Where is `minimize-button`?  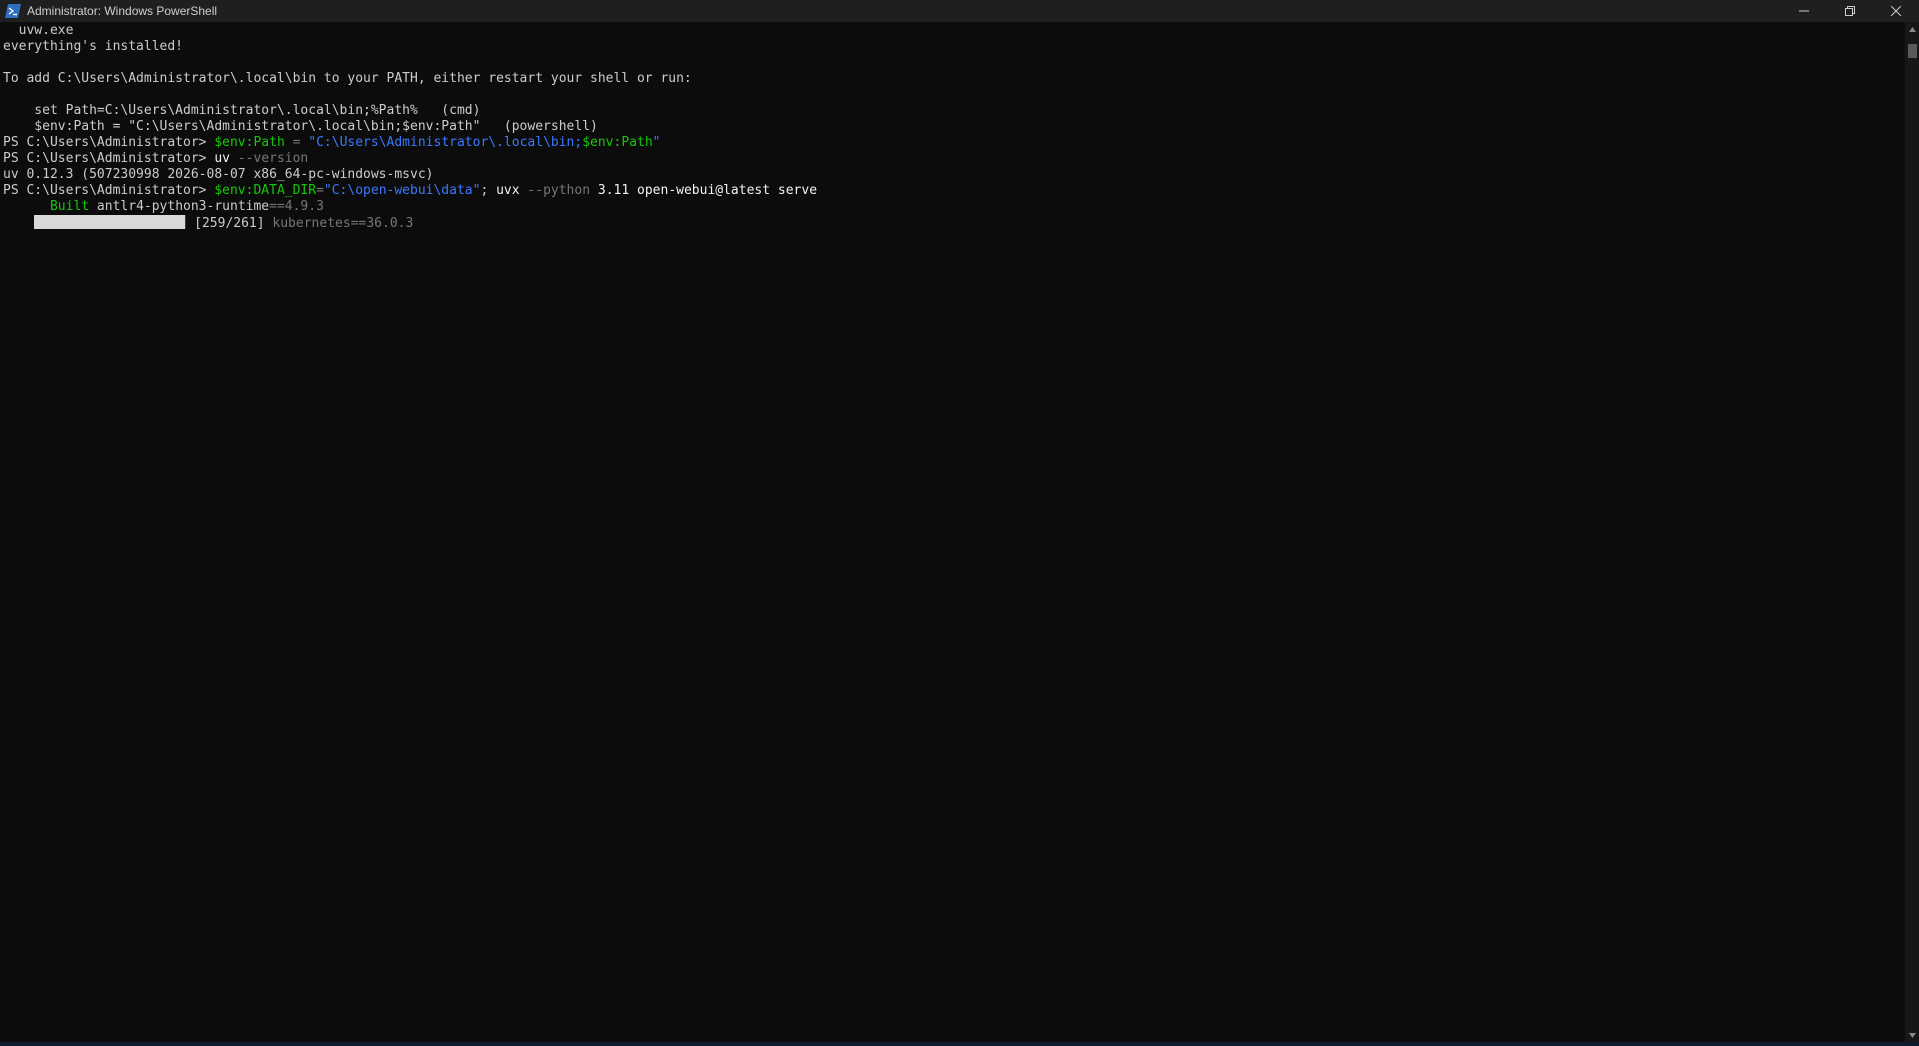
minimize-button is located at coordinates (1804, 11).